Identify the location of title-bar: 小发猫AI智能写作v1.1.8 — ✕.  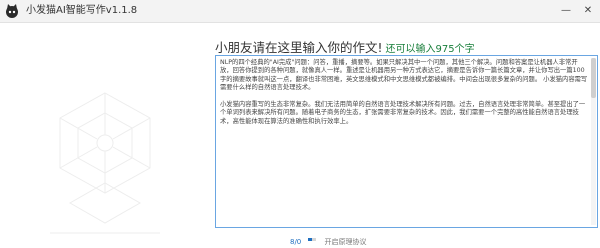
(300, 11).